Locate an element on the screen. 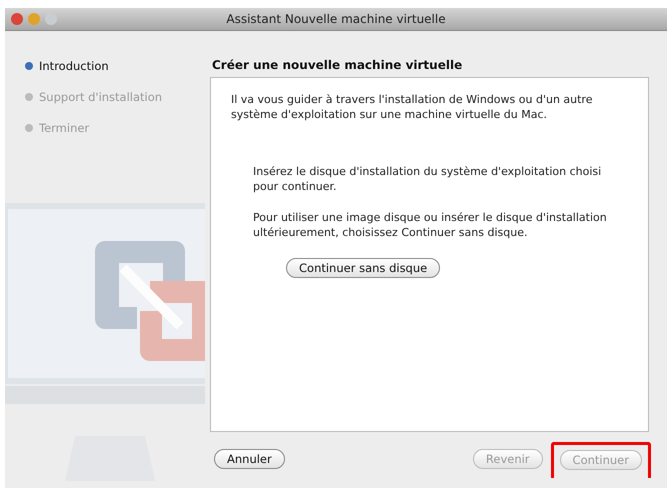 The width and height of the screenshot is (667, 488). zoom-button is located at coordinates (51, 19).